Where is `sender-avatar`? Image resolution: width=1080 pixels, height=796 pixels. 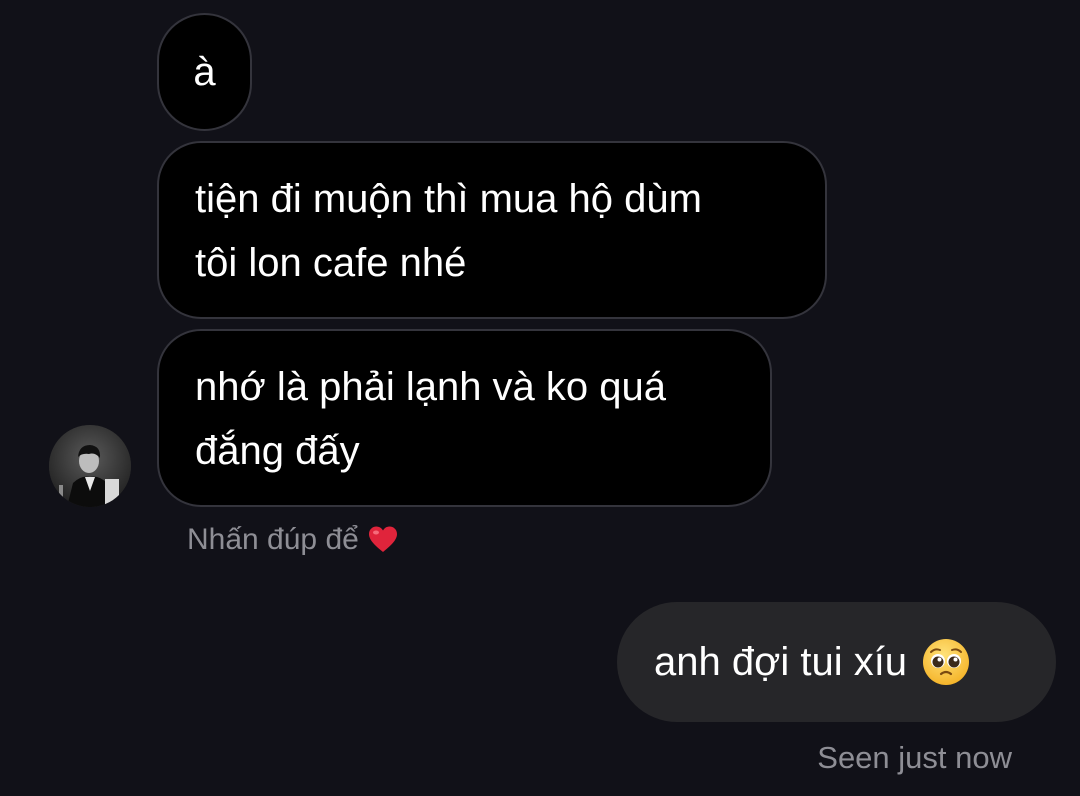 sender-avatar is located at coordinates (90, 466).